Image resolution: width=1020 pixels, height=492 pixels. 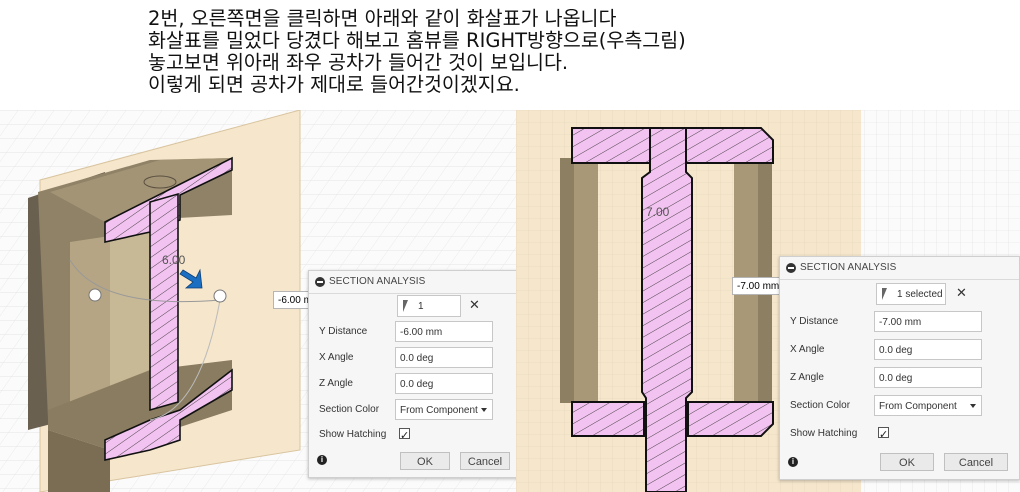 I want to click on dimension-label: 7.00, so click(x=658, y=212).